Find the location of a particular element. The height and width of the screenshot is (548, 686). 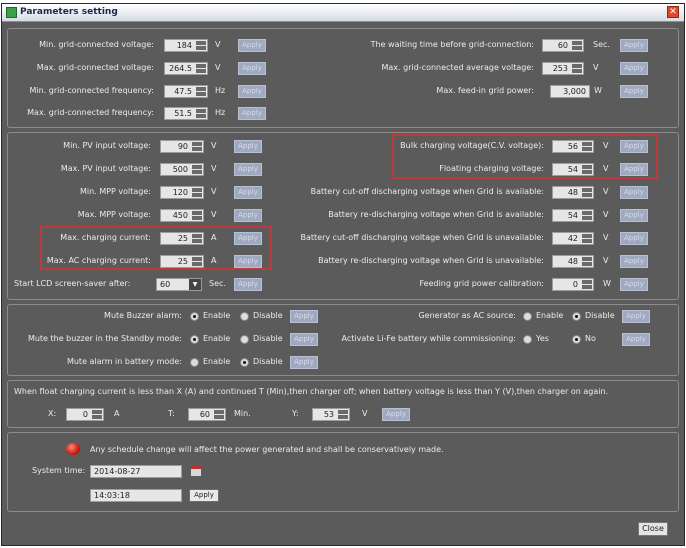

max-feed-in-power-value: 3,000 is located at coordinates (574, 91).